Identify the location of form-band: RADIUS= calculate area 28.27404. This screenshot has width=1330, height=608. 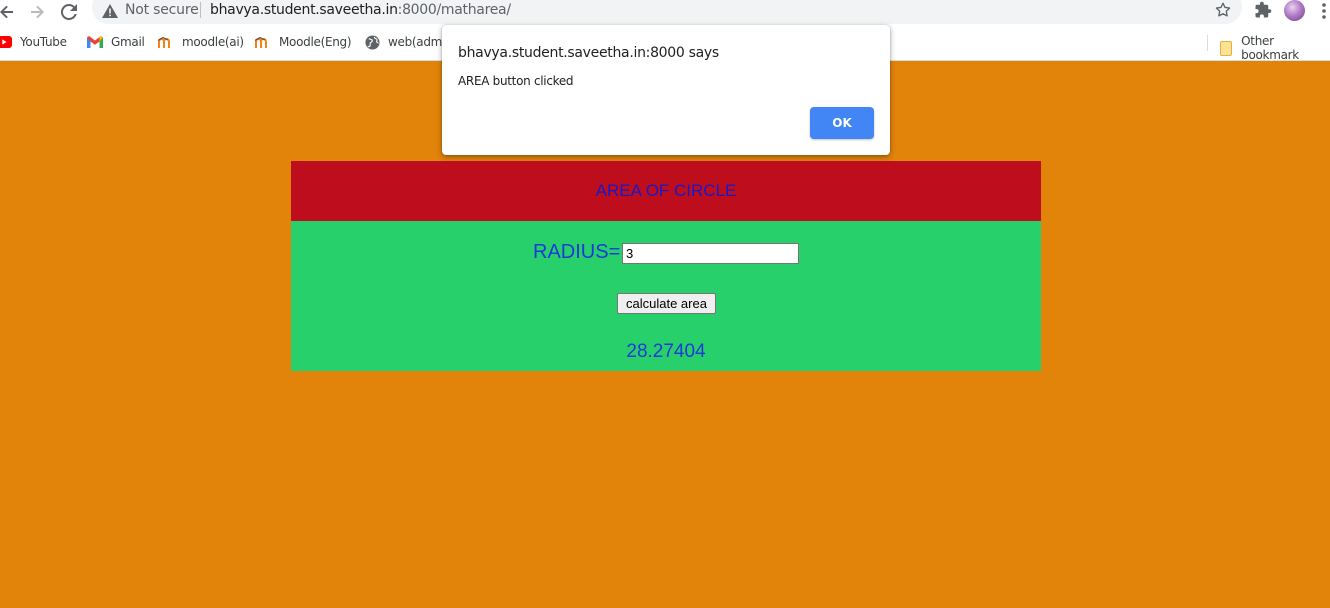
(666, 296).